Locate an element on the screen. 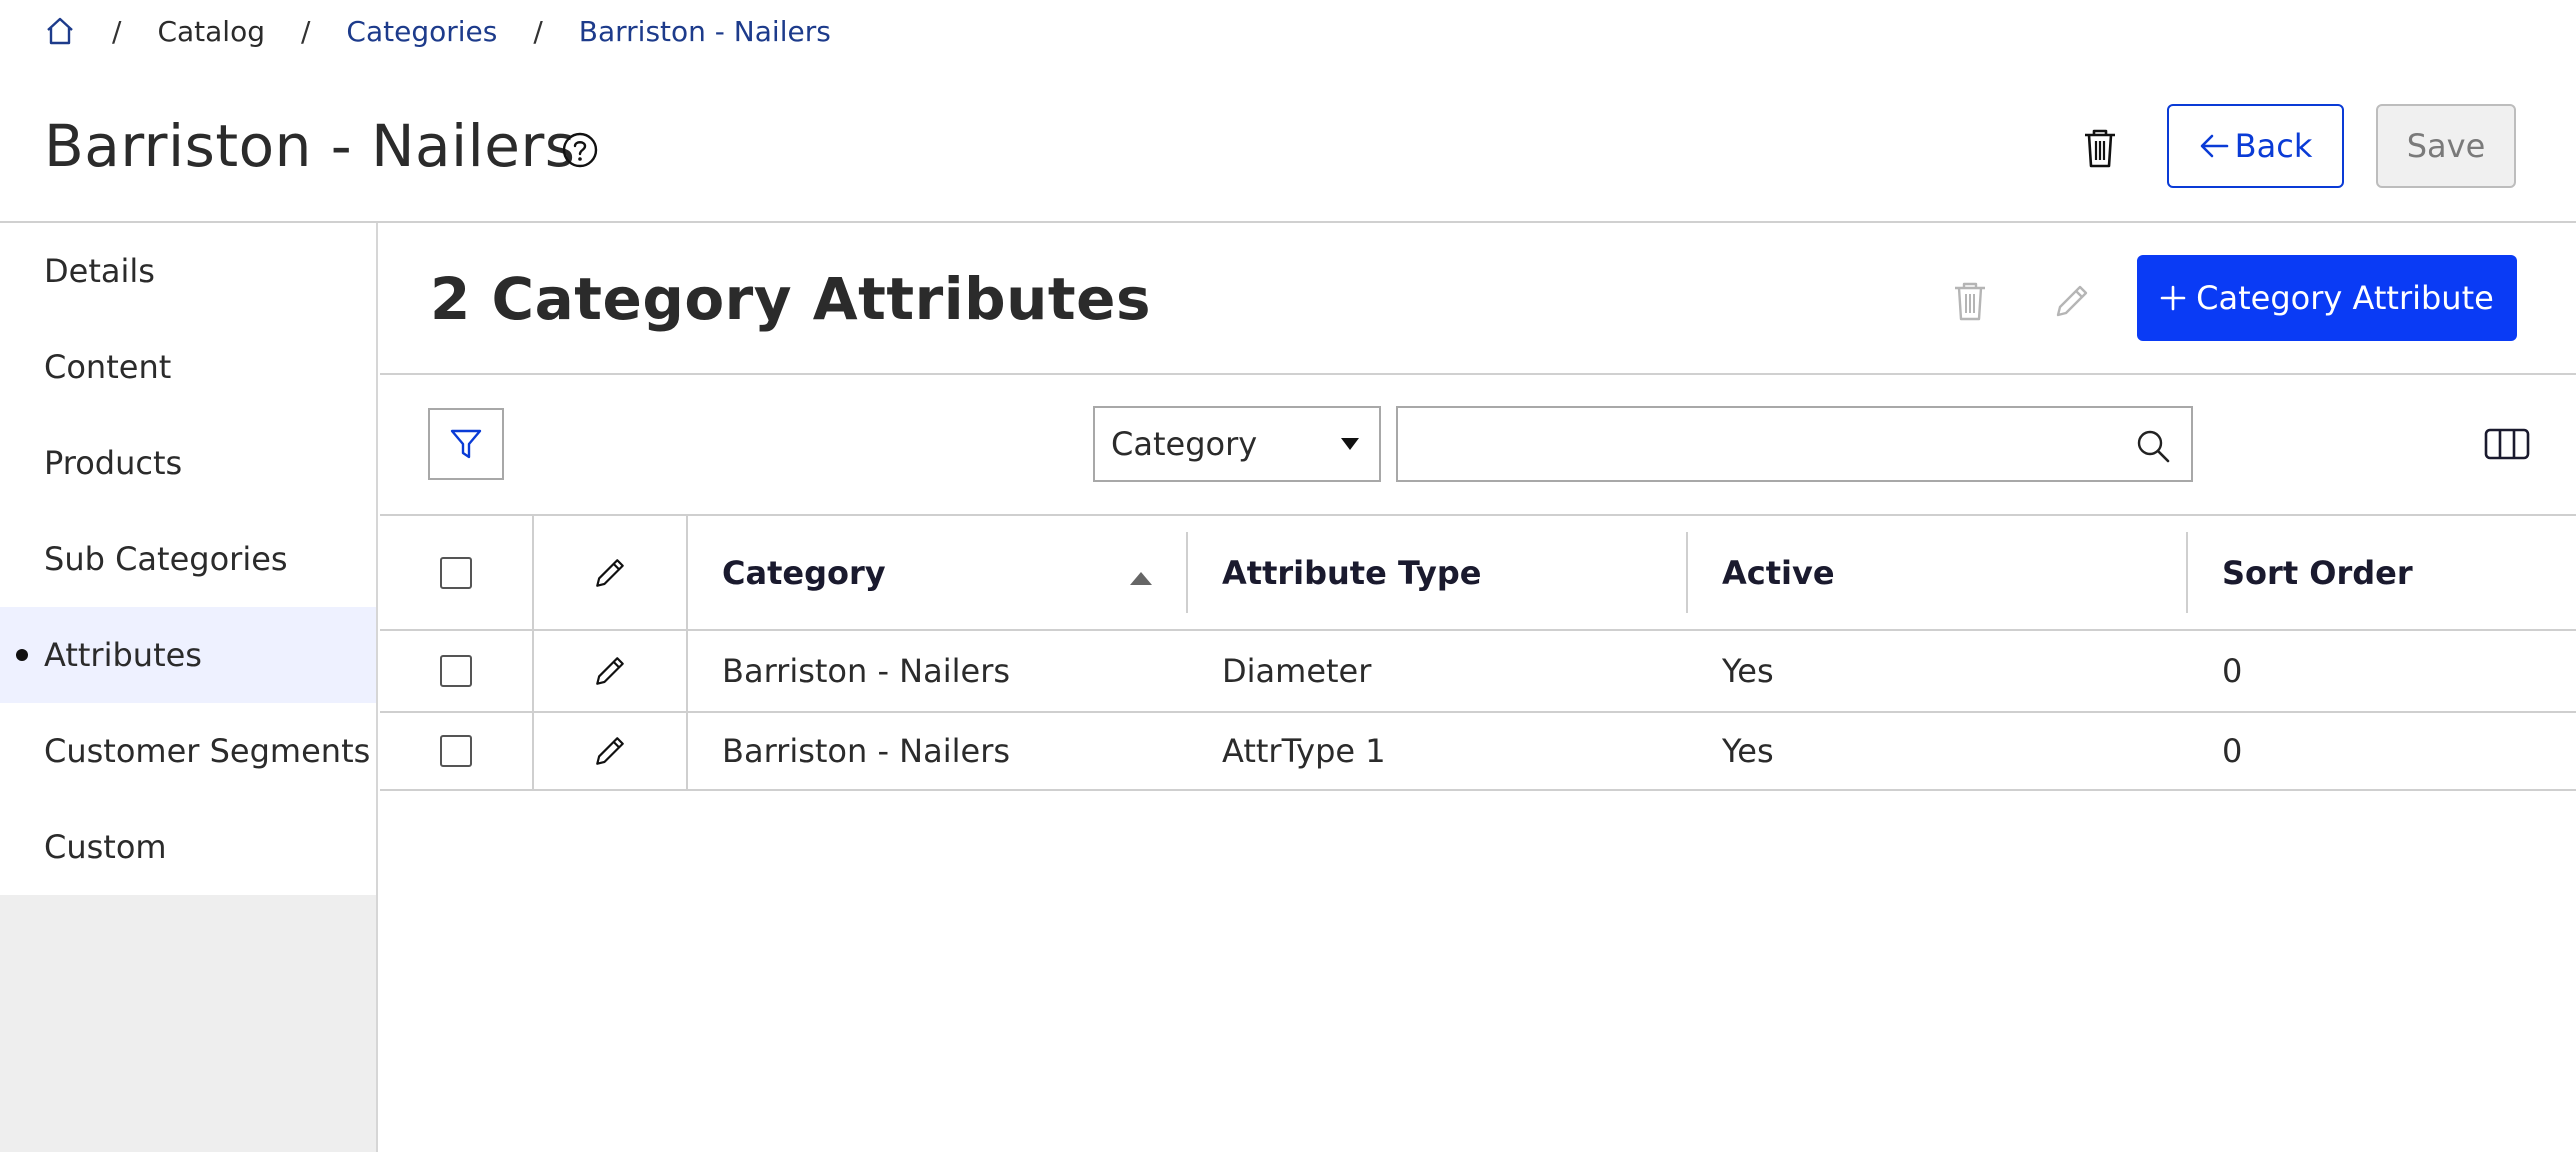  sidebar-item-content: Content is located at coordinates (188, 367).